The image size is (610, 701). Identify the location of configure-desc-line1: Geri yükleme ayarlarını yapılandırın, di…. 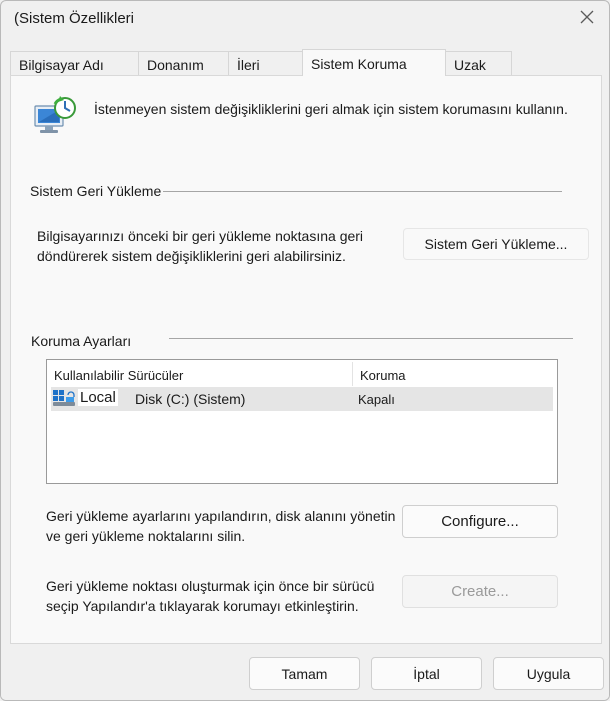
(221, 516).